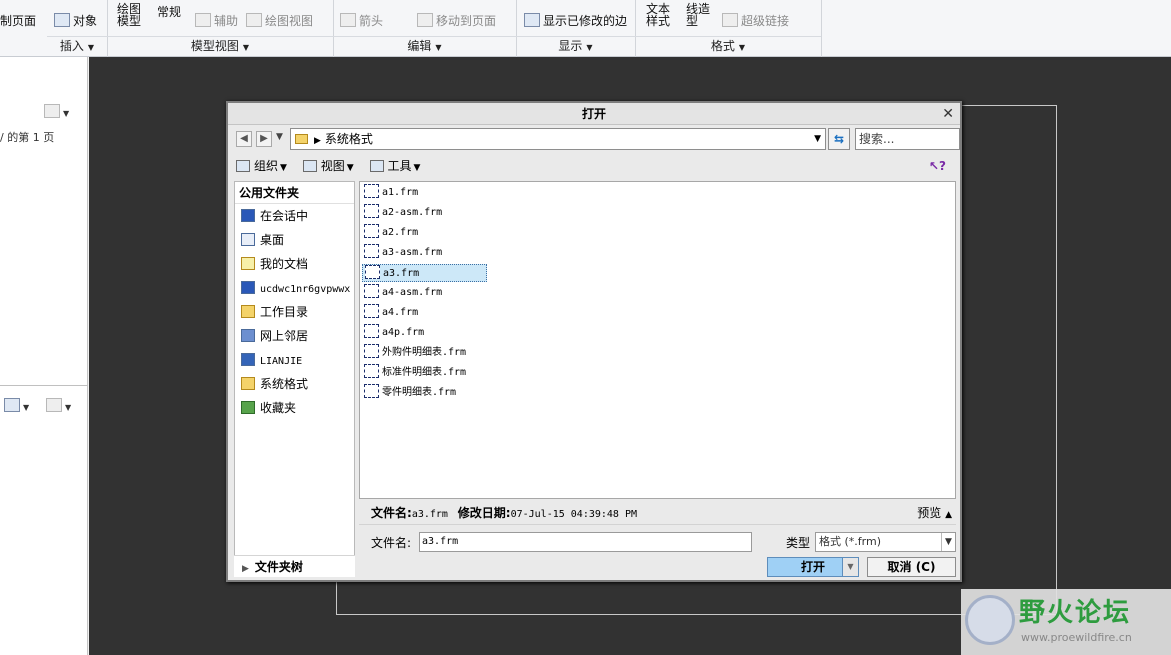 Image resolution: width=1171 pixels, height=655 pixels. What do you see at coordinates (294, 336) in the screenshot?
I see `place-network: 网上邻居` at bounding box center [294, 336].